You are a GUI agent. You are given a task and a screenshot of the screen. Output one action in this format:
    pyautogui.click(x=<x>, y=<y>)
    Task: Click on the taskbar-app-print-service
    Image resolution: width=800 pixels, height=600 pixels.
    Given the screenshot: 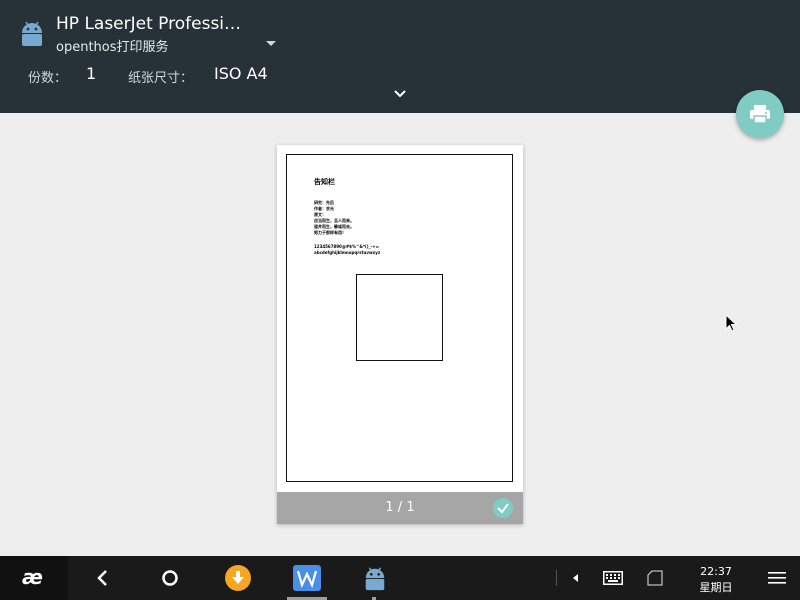 What is the action you would take?
    pyautogui.click(x=375, y=578)
    